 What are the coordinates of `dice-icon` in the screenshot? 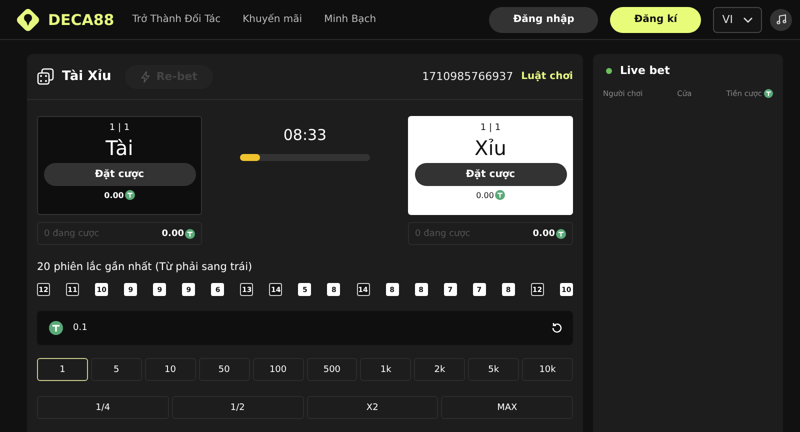 It's located at (46, 77).